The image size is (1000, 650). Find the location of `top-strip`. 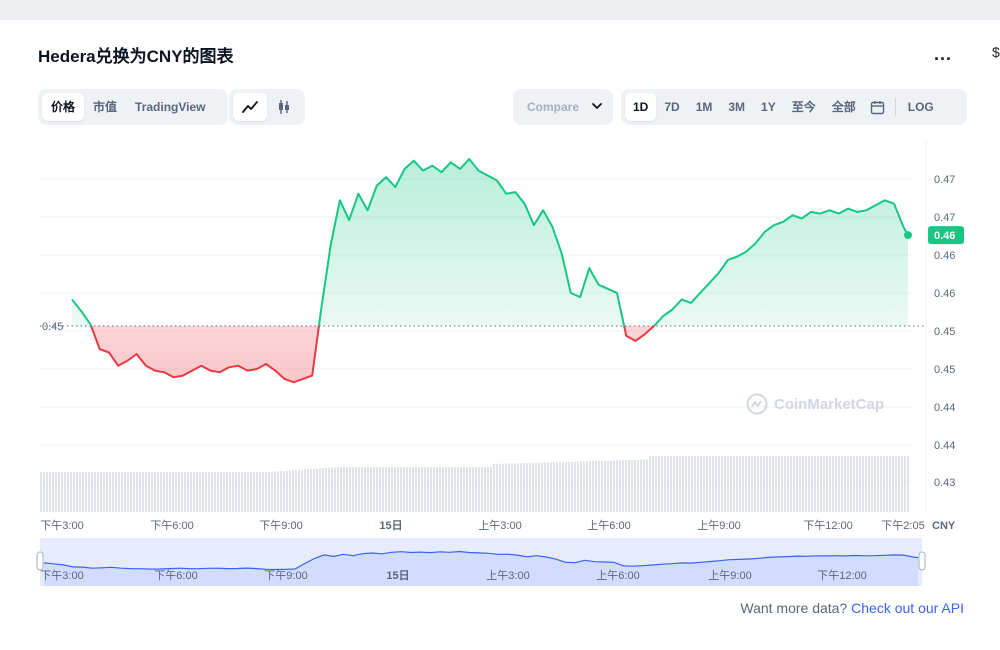

top-strip is located at coordinates (500, 10).